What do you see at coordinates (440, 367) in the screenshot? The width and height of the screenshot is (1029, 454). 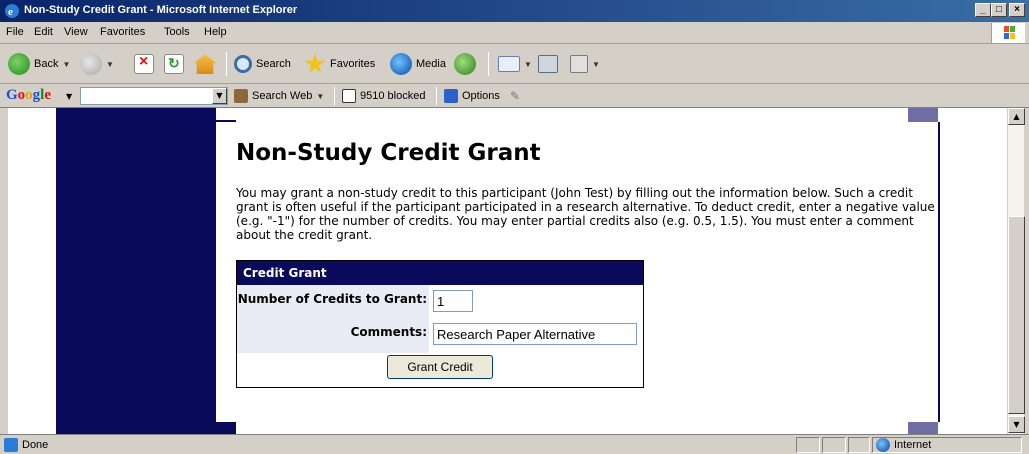 I see `grant-credit-button: Grant Credit` at bounding box center [440, 367].